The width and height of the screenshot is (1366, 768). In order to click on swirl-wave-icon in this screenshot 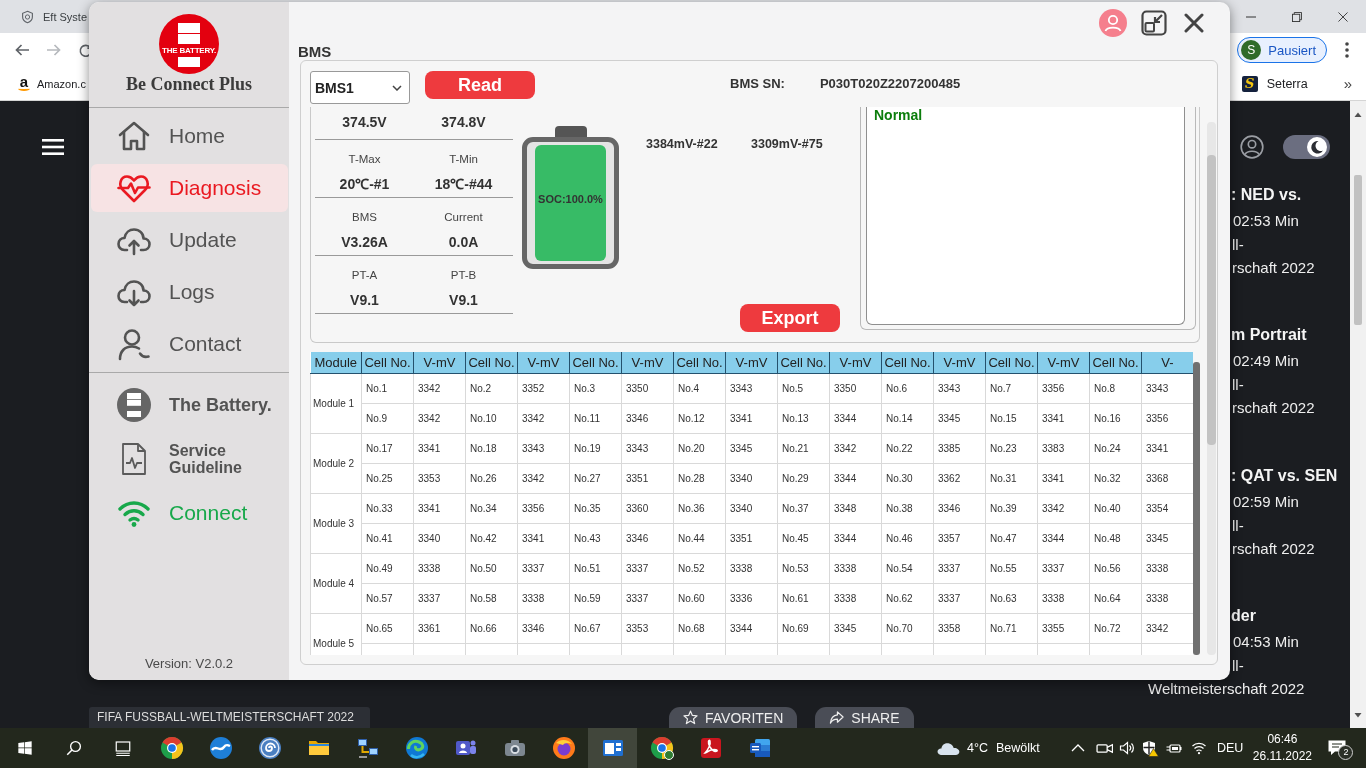, I will do `click(416, 748)`.